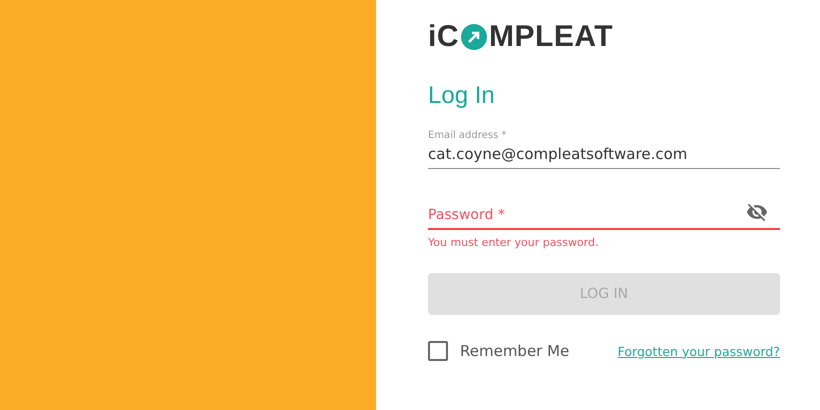 The width and height of the screenshot is (820, 410). Describe the element at coordinates (699, 351) in the screenshot. I see `forgot-password-link: Forgotten your password?` at that location.